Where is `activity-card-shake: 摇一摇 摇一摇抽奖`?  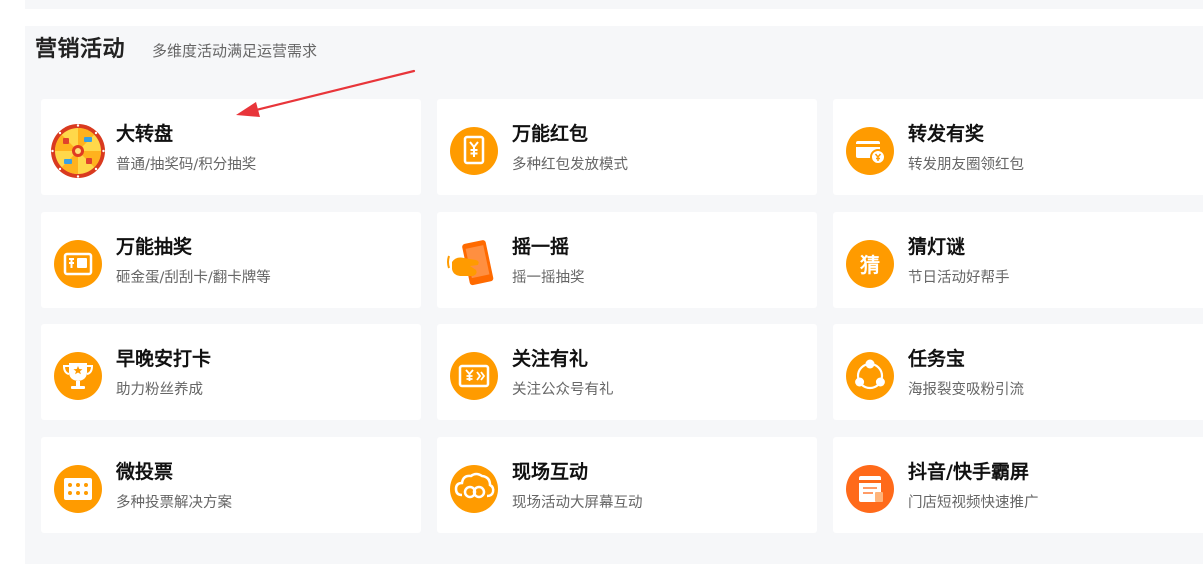 activity-card-shake: 摇一摇 摇一摇抽奖 is located at coordinates (627, 260).